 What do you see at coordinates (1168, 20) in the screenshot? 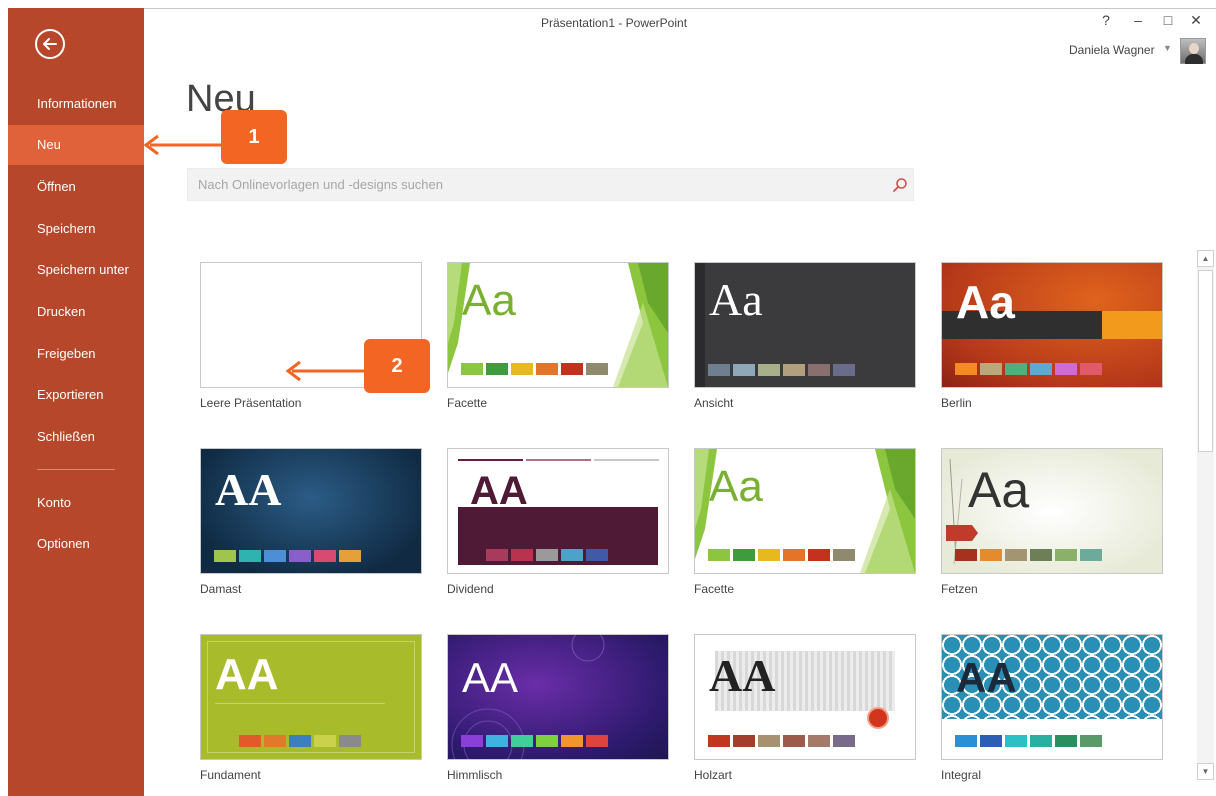
I see `maximize-button: □` at bounding box center [1168, 20].